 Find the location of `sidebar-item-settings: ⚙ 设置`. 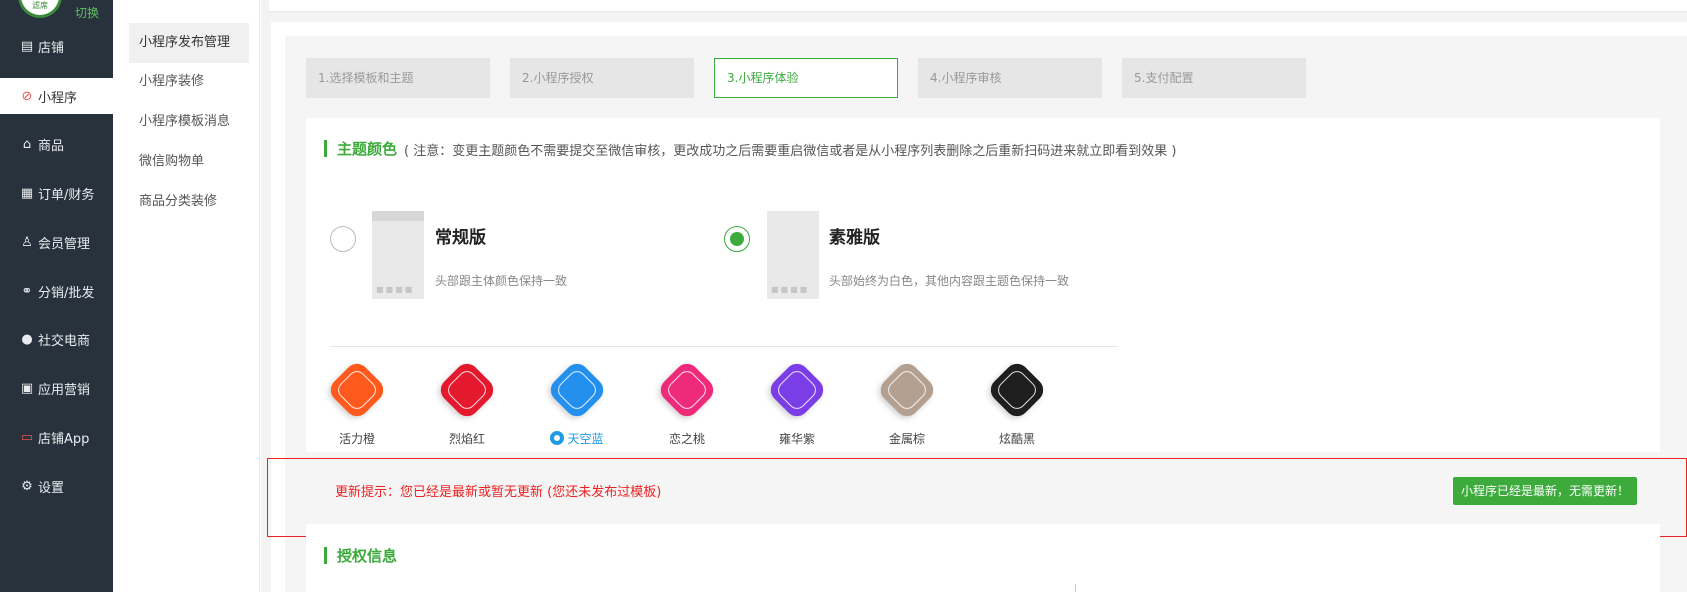

sidebar-item-settings: ⚙ 设置 is located at coordinates (56, 486).